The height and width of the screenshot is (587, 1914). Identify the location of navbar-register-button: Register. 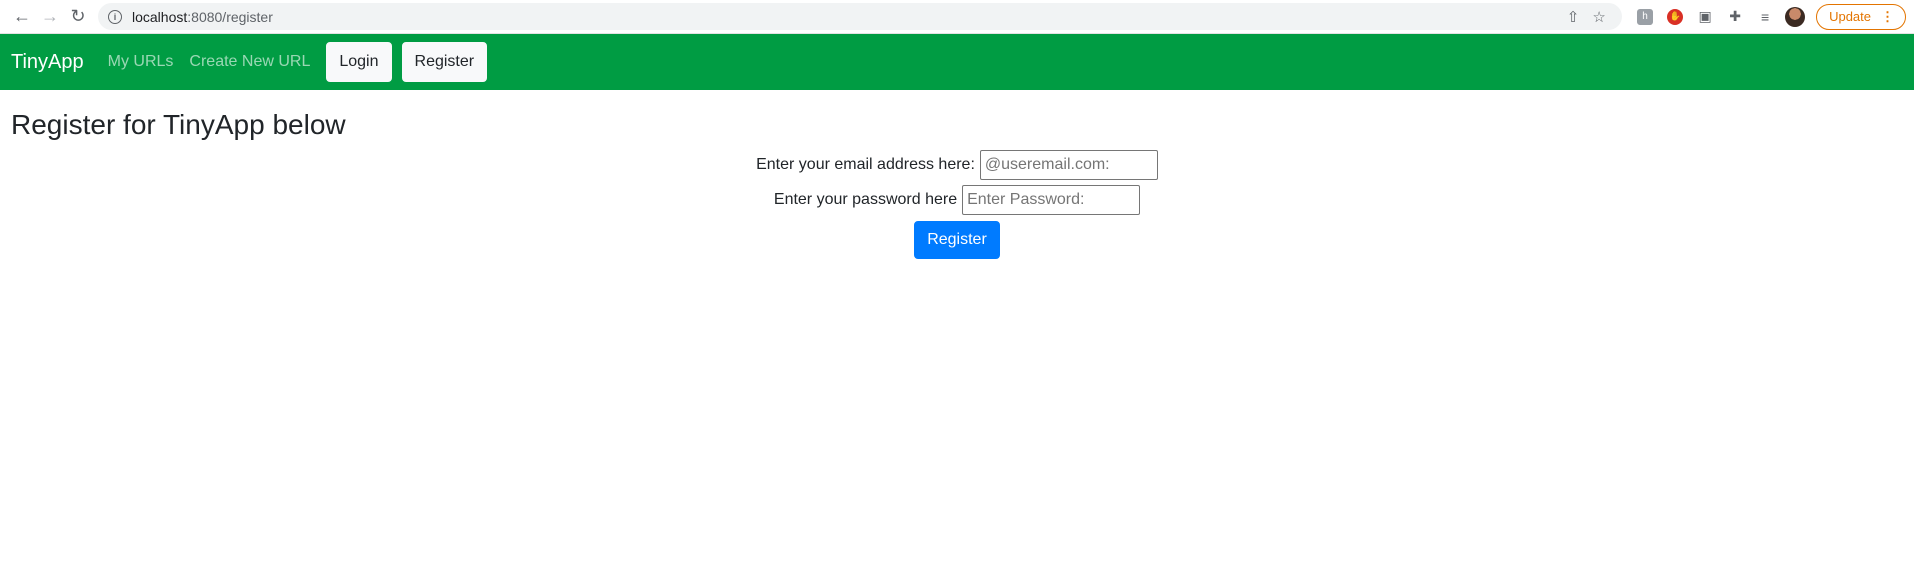
(444, 62).